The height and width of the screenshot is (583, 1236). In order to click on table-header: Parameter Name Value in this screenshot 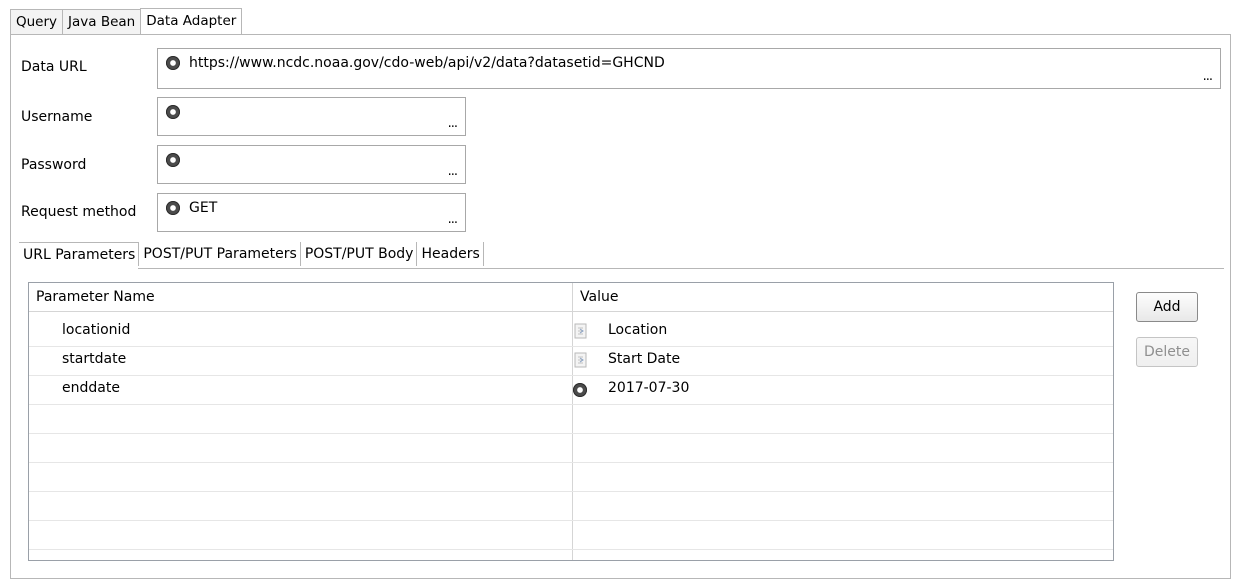, I will do `click(571, 297)`.